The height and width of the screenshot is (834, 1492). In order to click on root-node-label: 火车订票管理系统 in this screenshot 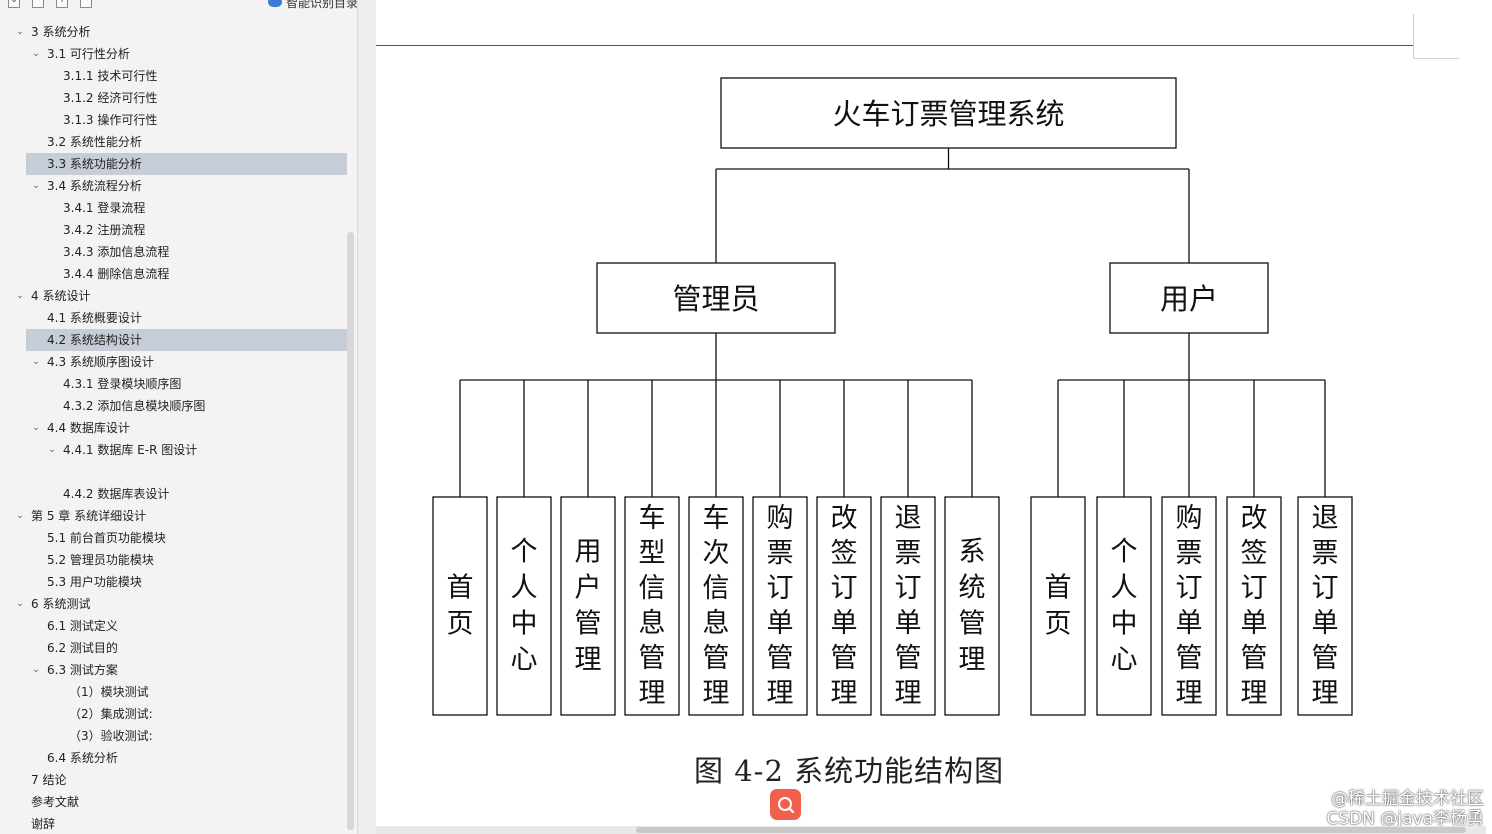, I will do `click(948, 114)`.